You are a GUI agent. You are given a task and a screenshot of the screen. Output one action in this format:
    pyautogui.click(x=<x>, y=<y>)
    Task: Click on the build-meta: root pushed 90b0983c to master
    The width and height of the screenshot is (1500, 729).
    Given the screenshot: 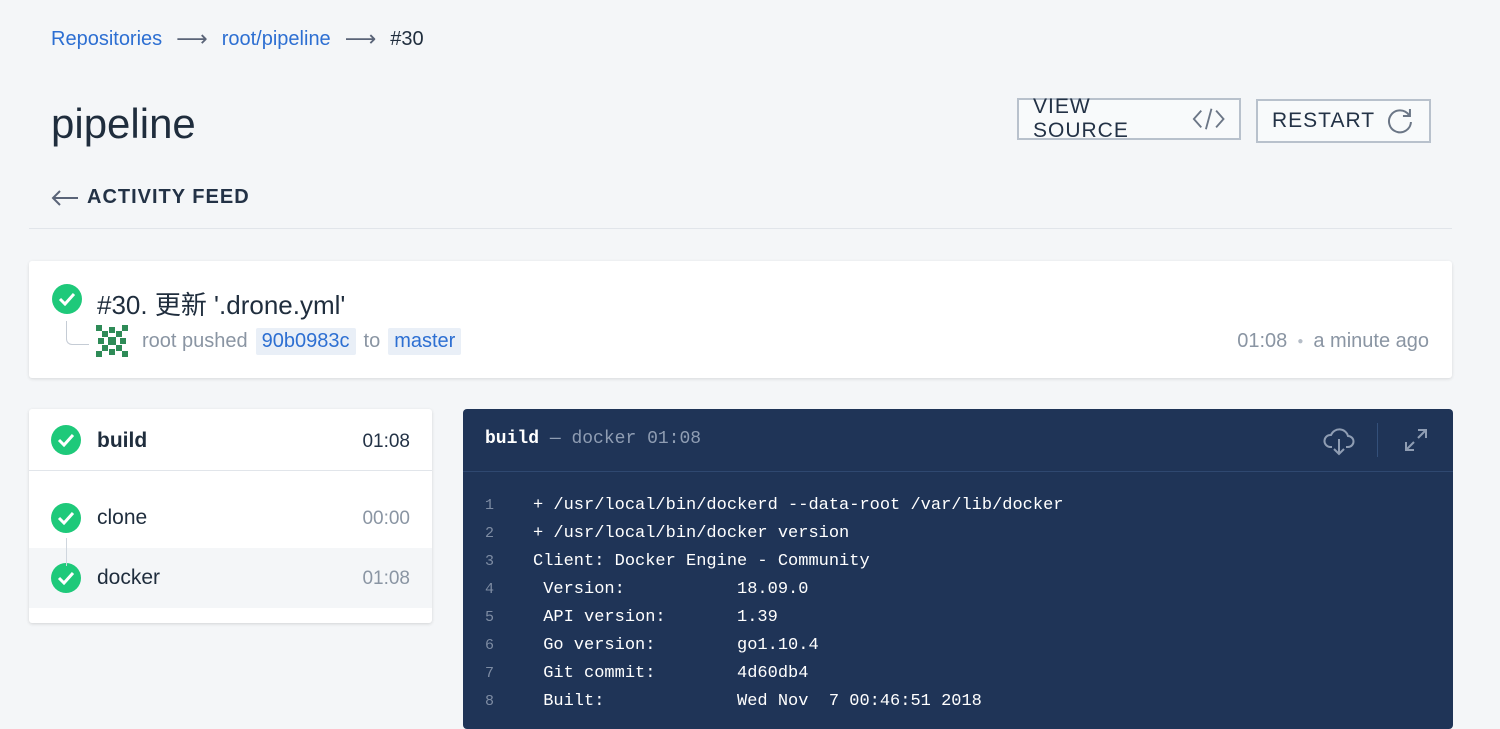 What is the action you would take?
    pyautogui.click(x=305, y=341)
    